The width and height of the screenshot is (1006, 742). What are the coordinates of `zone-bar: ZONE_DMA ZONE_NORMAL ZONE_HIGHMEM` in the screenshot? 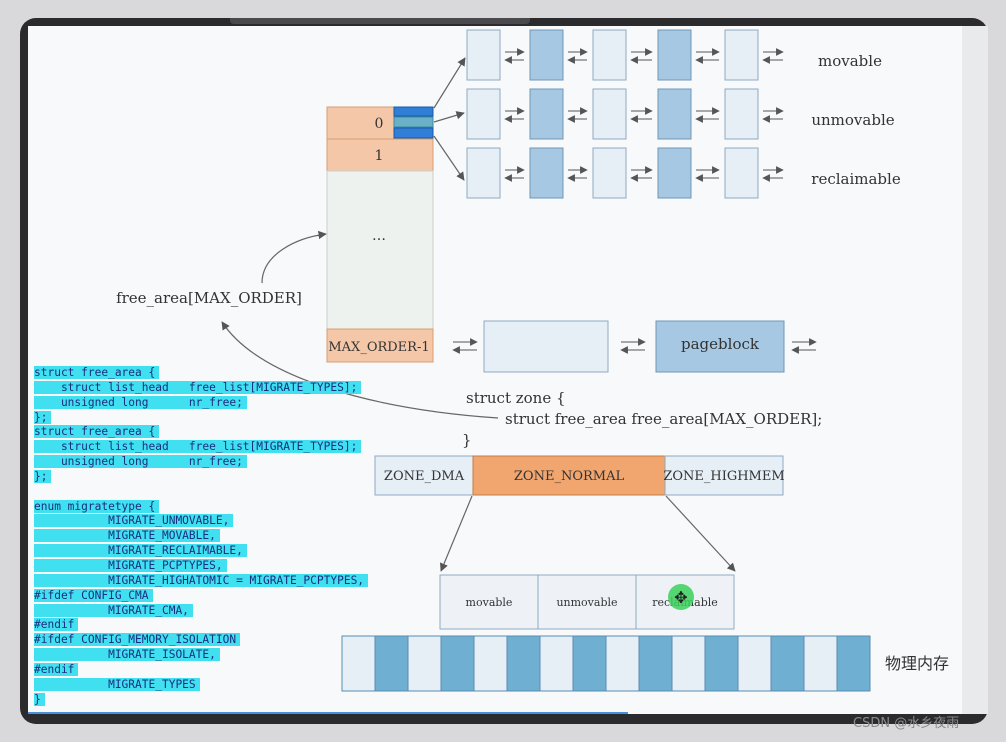 It's located at (579, 475).